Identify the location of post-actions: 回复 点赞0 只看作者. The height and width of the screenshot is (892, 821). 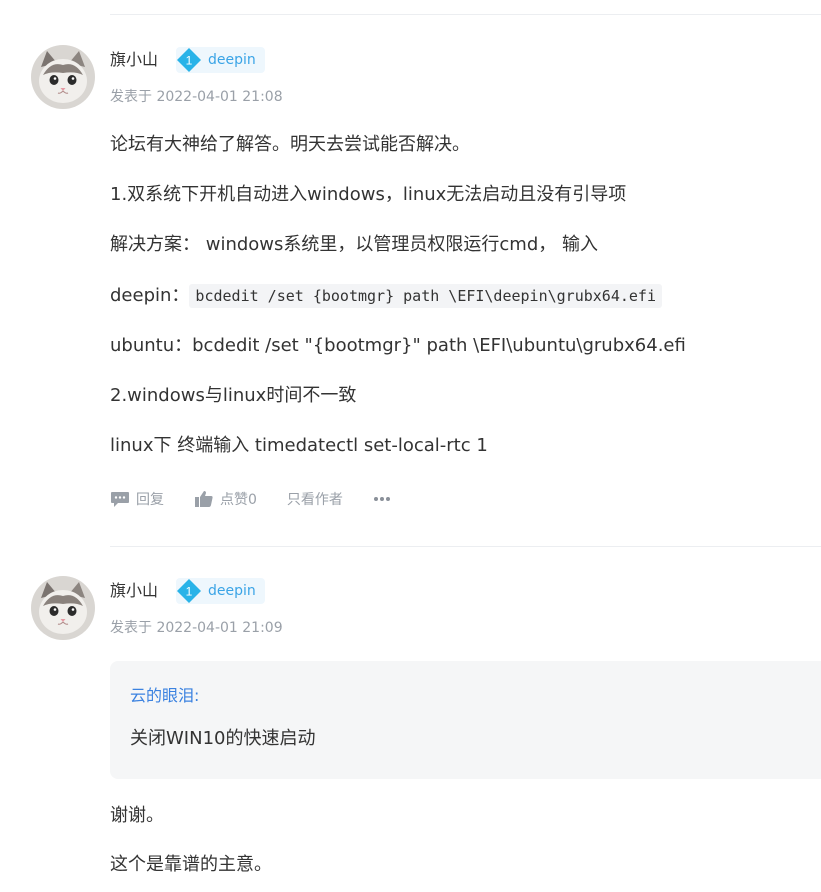
(268, 499).